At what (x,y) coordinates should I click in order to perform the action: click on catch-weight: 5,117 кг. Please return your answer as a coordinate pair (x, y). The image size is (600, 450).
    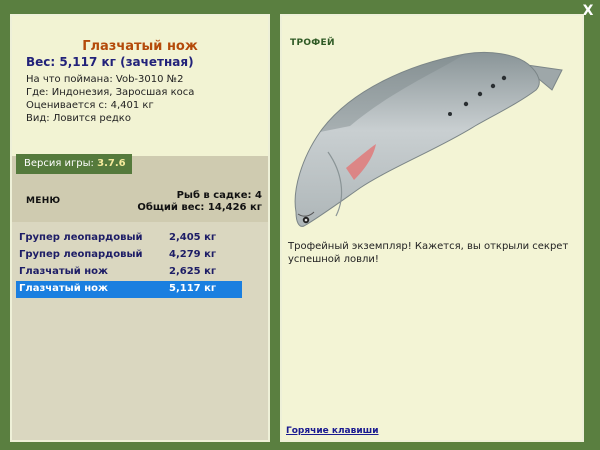
    Looking at the image, I should click on (193, 288).